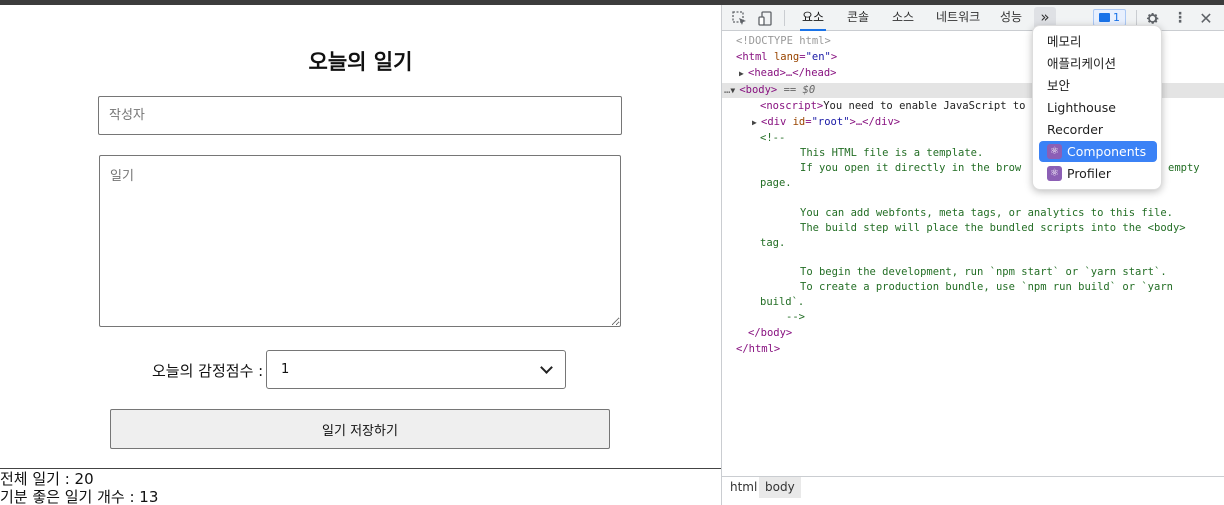  Describe the element at coordinates (1180, 18) in the screenshot. I see `more-options-icon: ⋮` at that location.